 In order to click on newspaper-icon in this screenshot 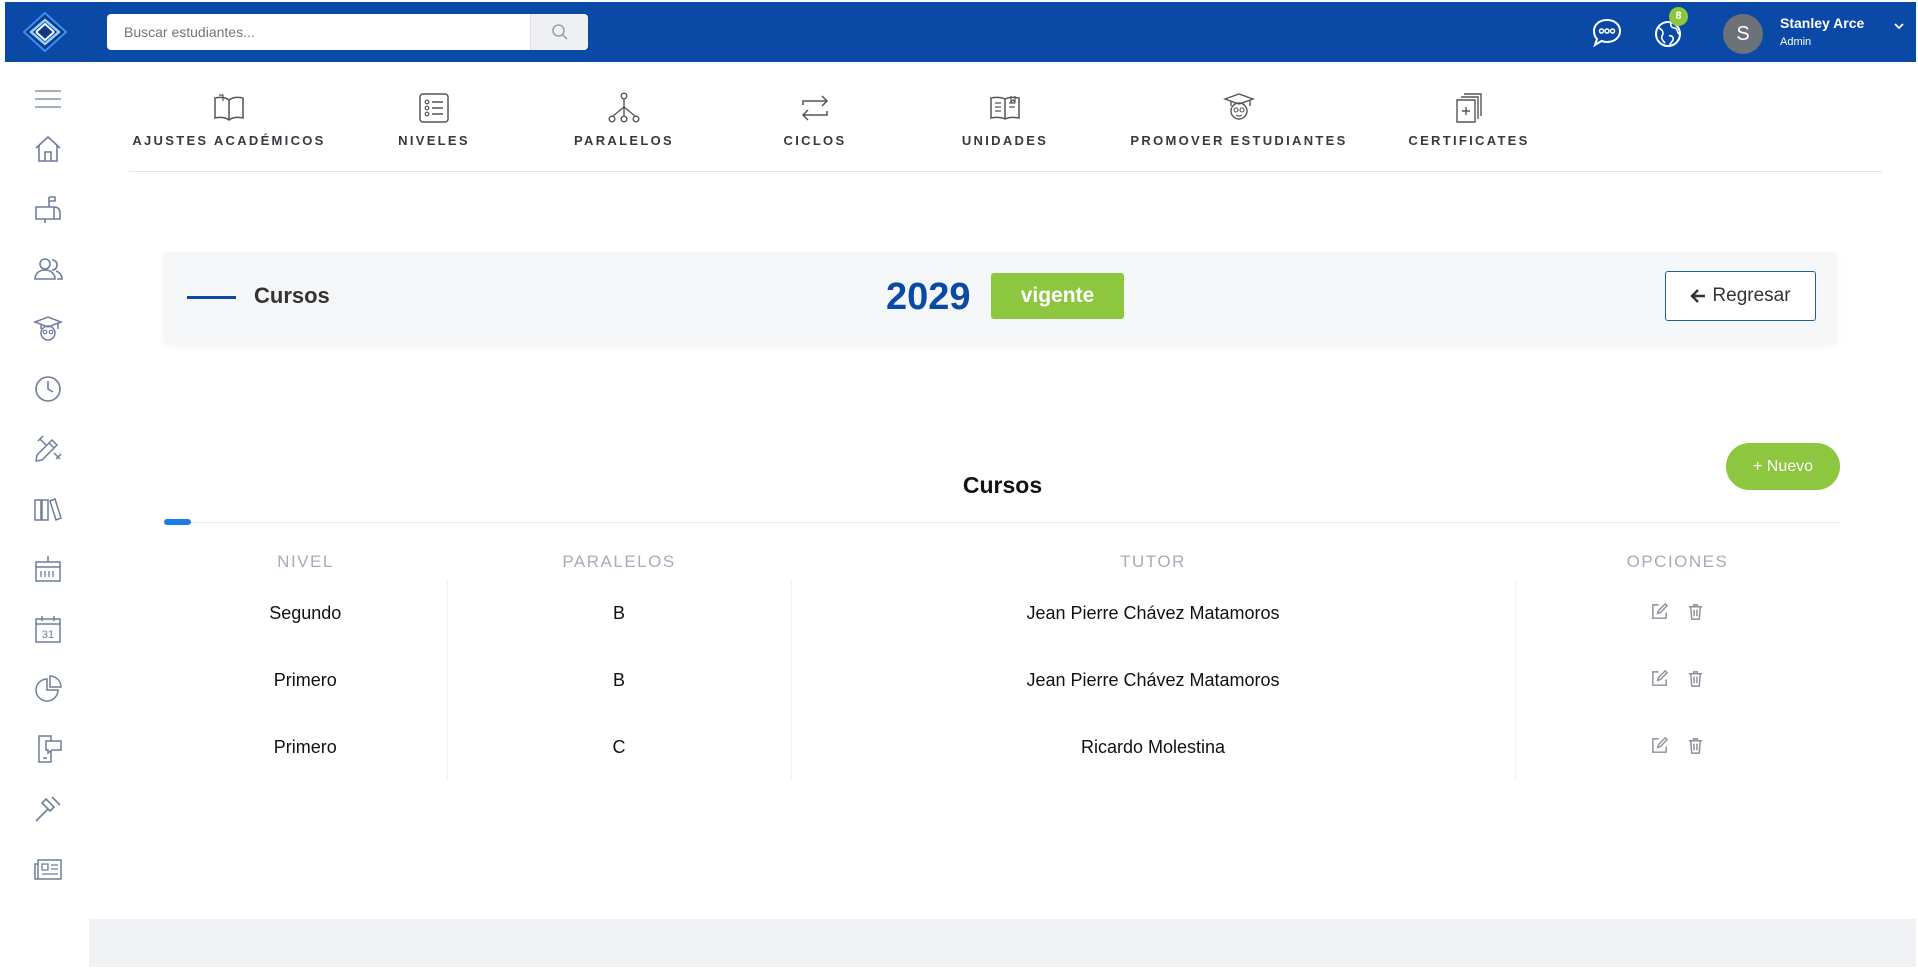, I will do `click(48, 869)`.